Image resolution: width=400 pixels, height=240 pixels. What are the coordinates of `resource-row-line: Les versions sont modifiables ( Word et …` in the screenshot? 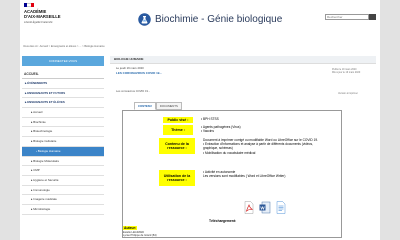 It's located at (244, 176).